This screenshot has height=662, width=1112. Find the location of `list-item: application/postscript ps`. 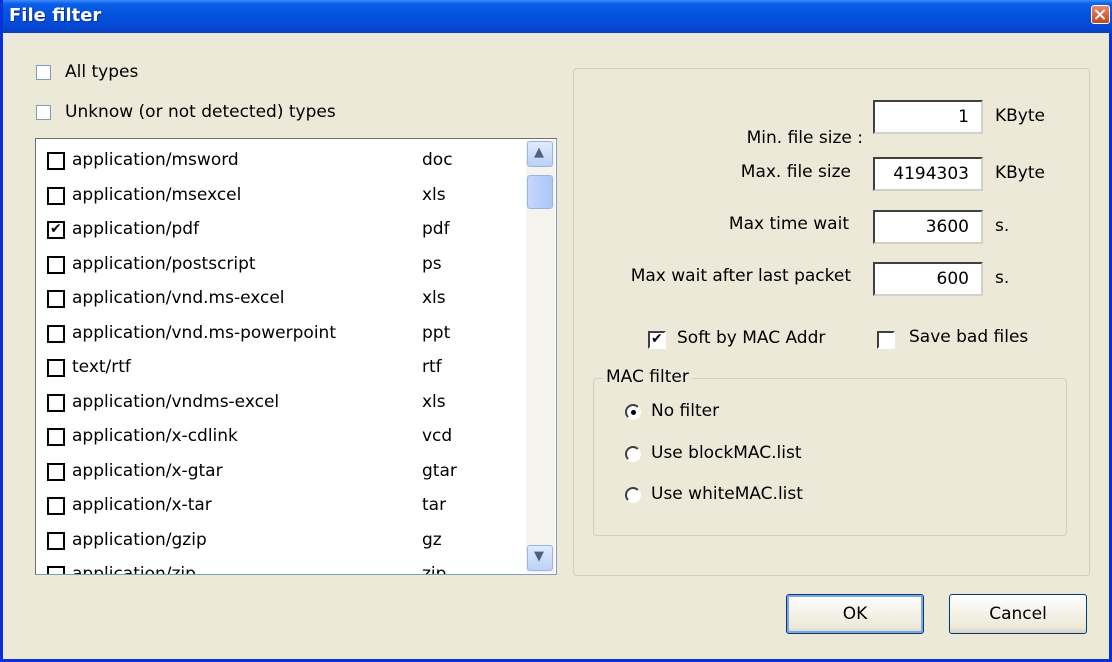

list-item: application/postscript ps is located at coordinates (281, 265).